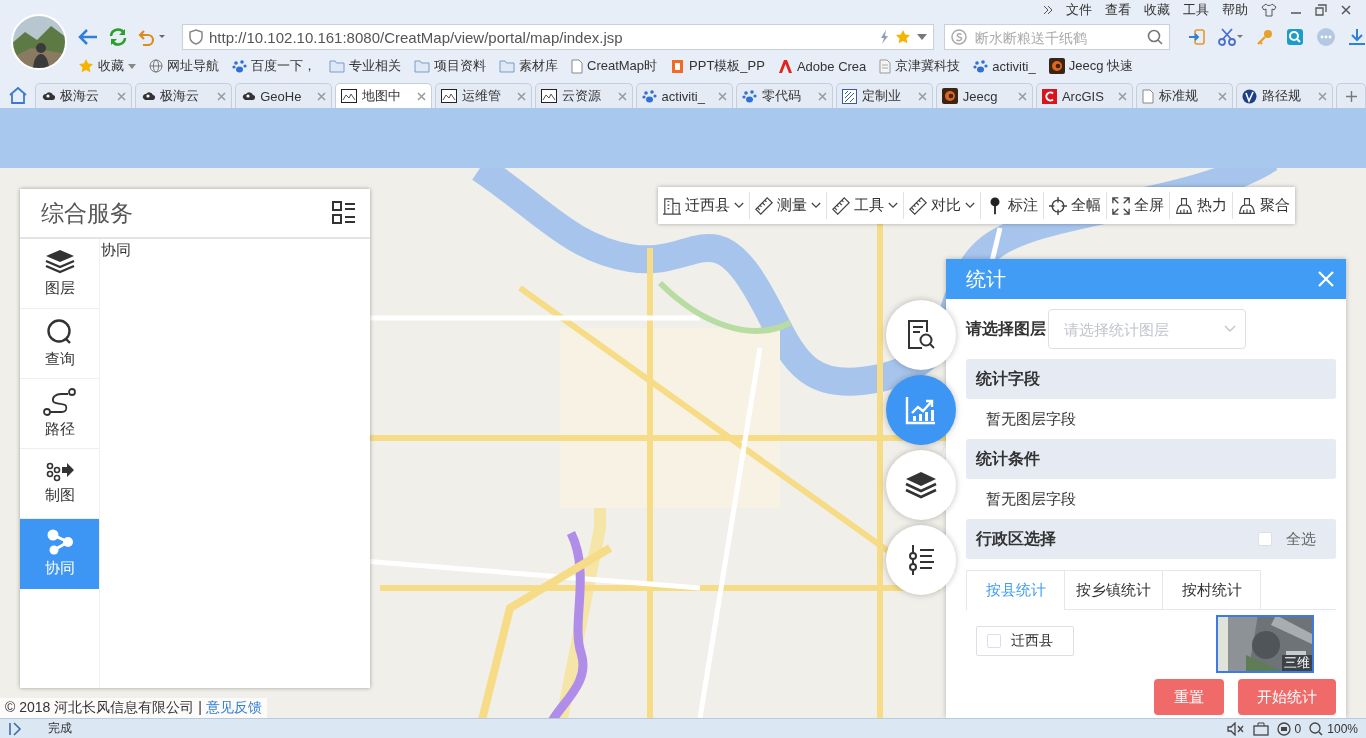 The image size is (1366, 738). I want to click on star-icon, so click(86, 66).